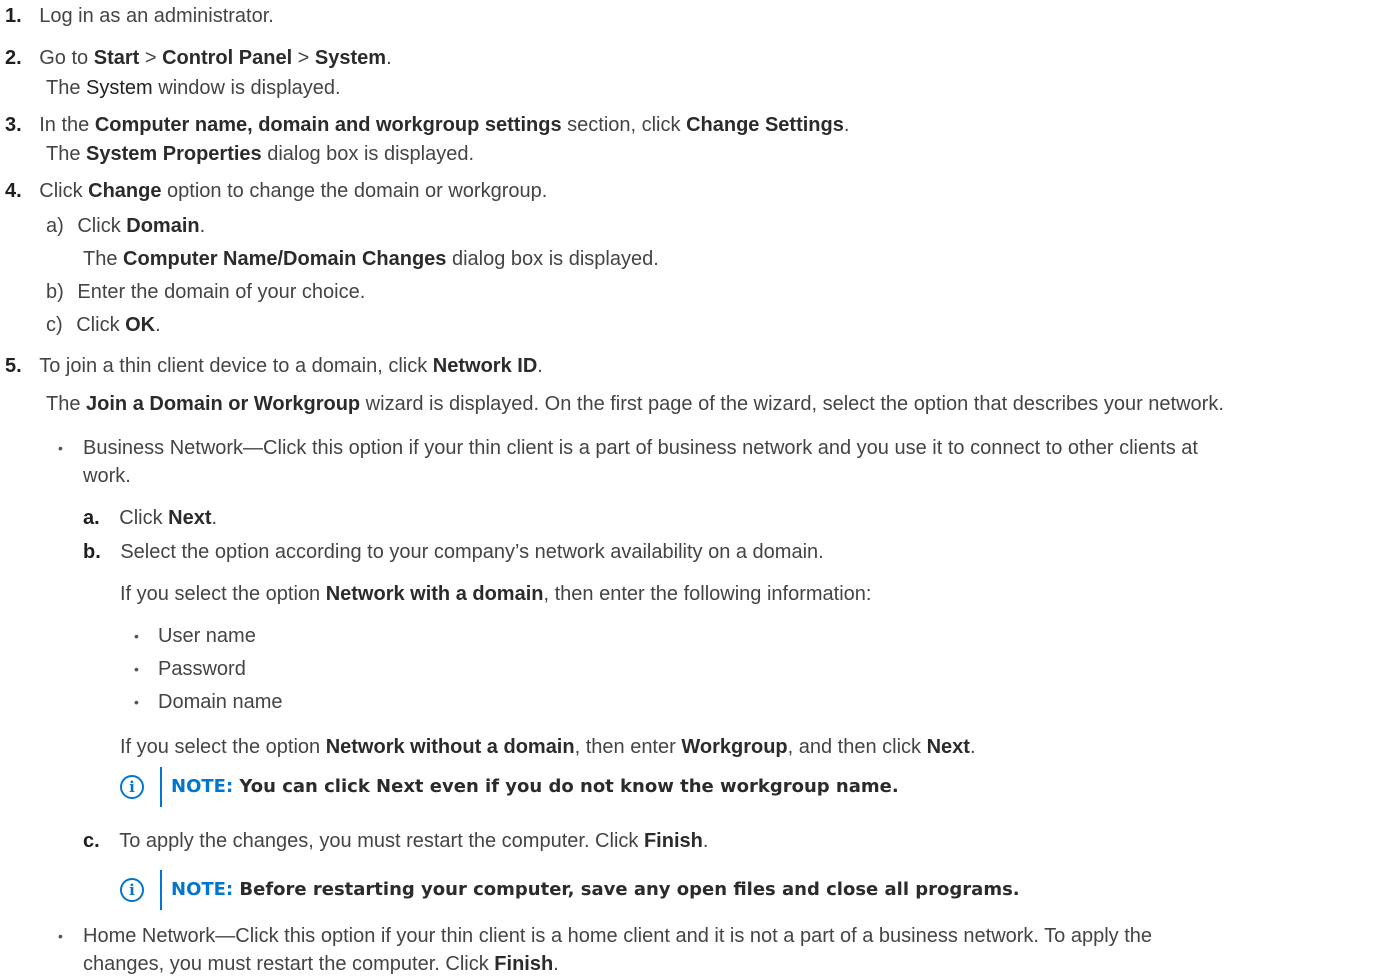  I want to click on step-number: 5., so click(13, 366).